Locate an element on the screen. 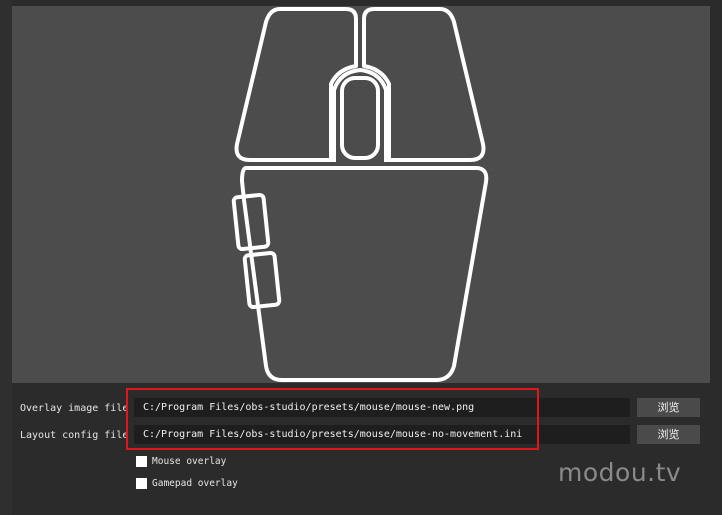 This screenshot has width=722, height=515. gamepad-overlay-label: Gamepad overlay is located at coordinates (195, 483).